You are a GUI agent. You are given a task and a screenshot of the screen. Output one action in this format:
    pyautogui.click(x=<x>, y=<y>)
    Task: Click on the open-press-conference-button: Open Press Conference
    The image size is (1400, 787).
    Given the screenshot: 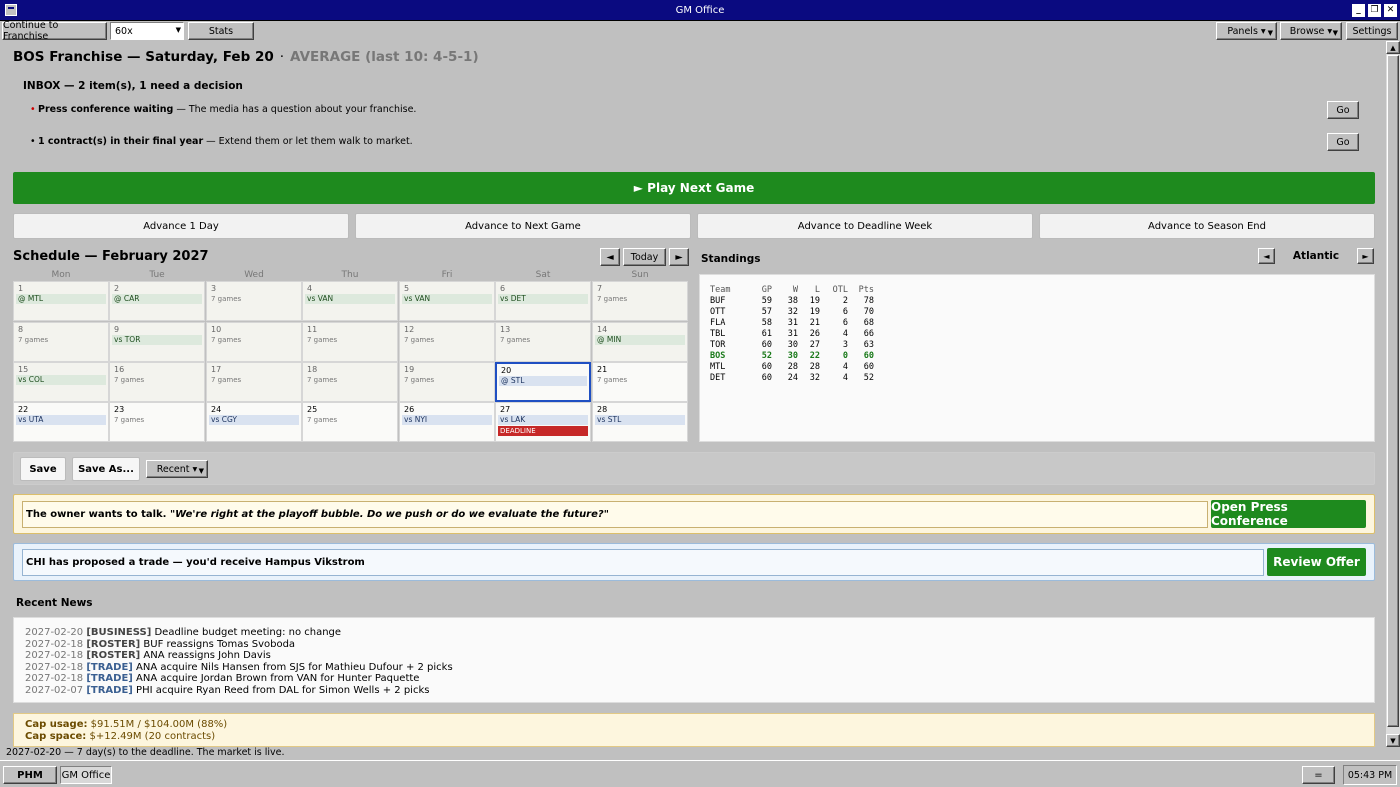 What is the action you would take?
    pyautogui.click(x=1288, y=514)
    